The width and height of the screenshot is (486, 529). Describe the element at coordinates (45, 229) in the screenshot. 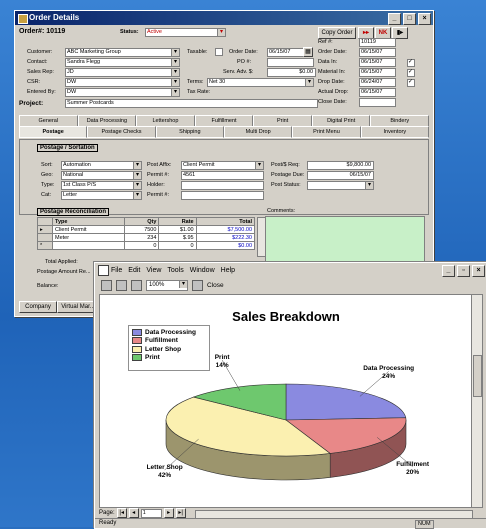

I see `row-selector: ▸` at that location.